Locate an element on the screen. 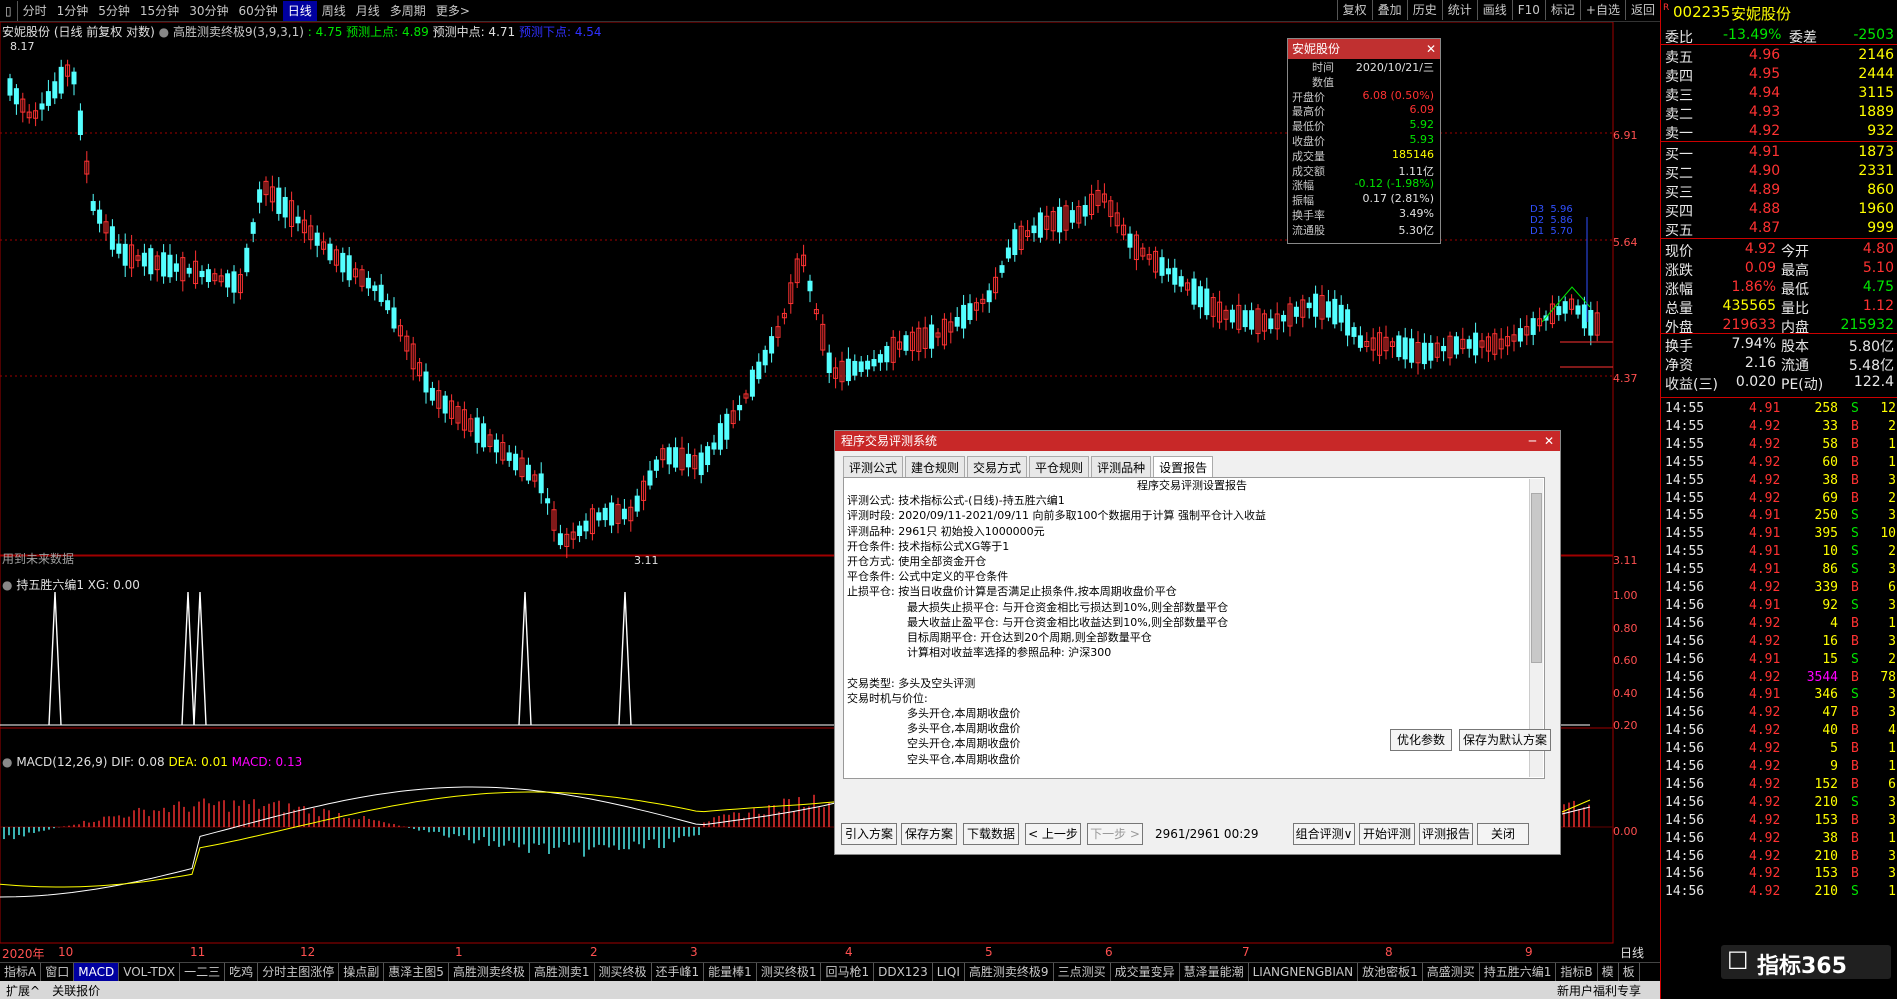 The height and width of the screenshot is (999, 1897). dialog-button: 评测报告 is located at coordinates (1446, 834).